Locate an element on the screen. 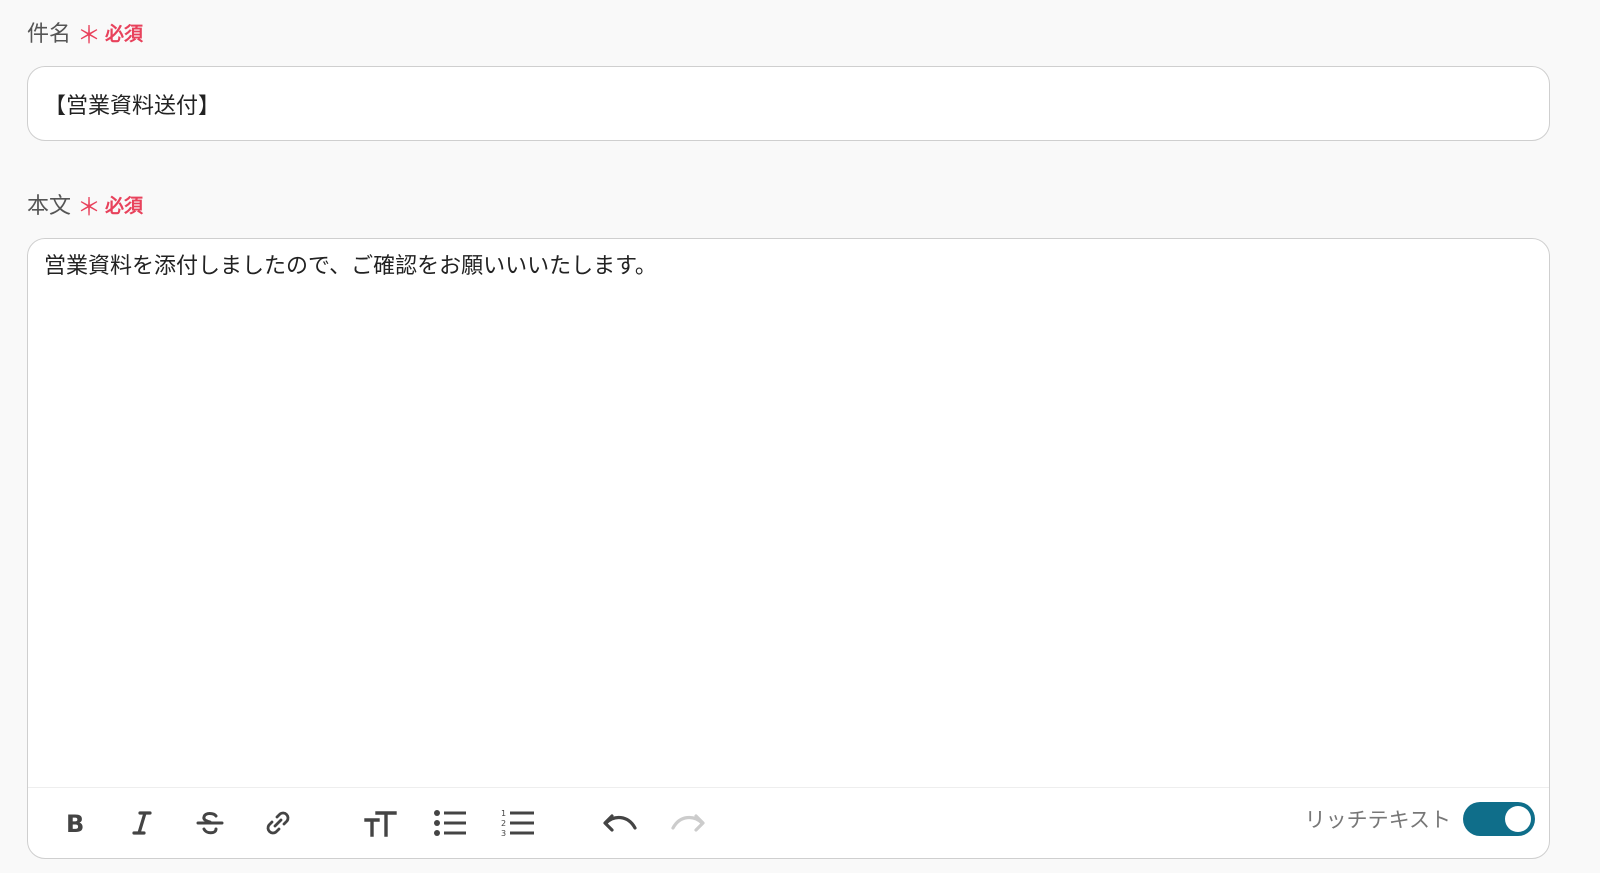  toggle-knob is located at coordinates (1518, 819).